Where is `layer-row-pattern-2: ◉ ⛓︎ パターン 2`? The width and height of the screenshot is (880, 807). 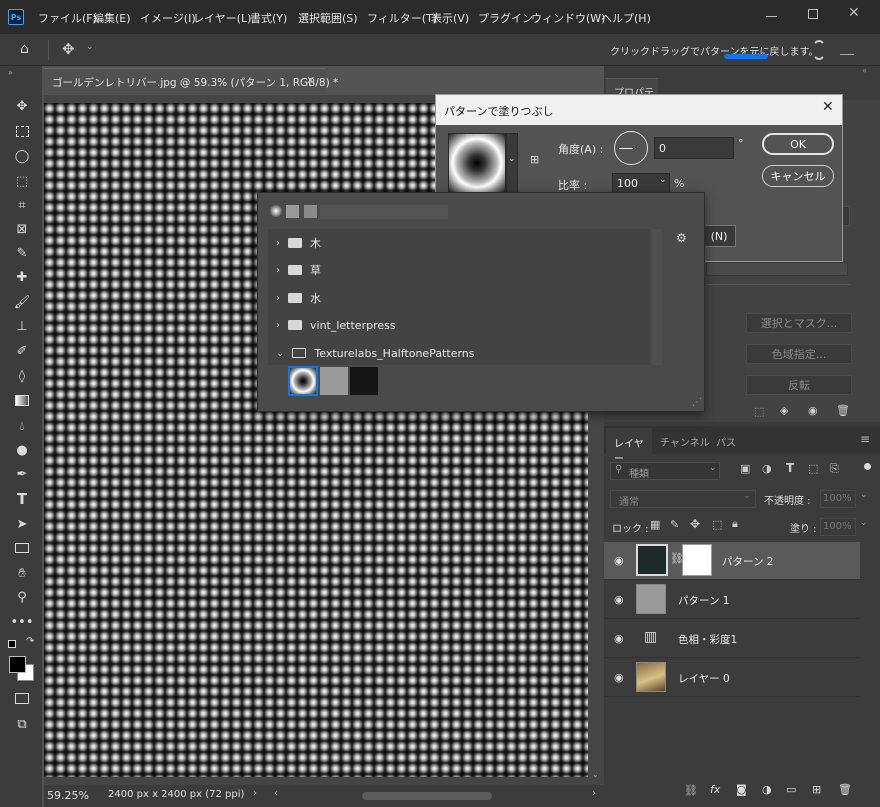
layer-row-pattern-2: ◉ ⛓︎ パターン 2 is located at coordinates (732, 561).